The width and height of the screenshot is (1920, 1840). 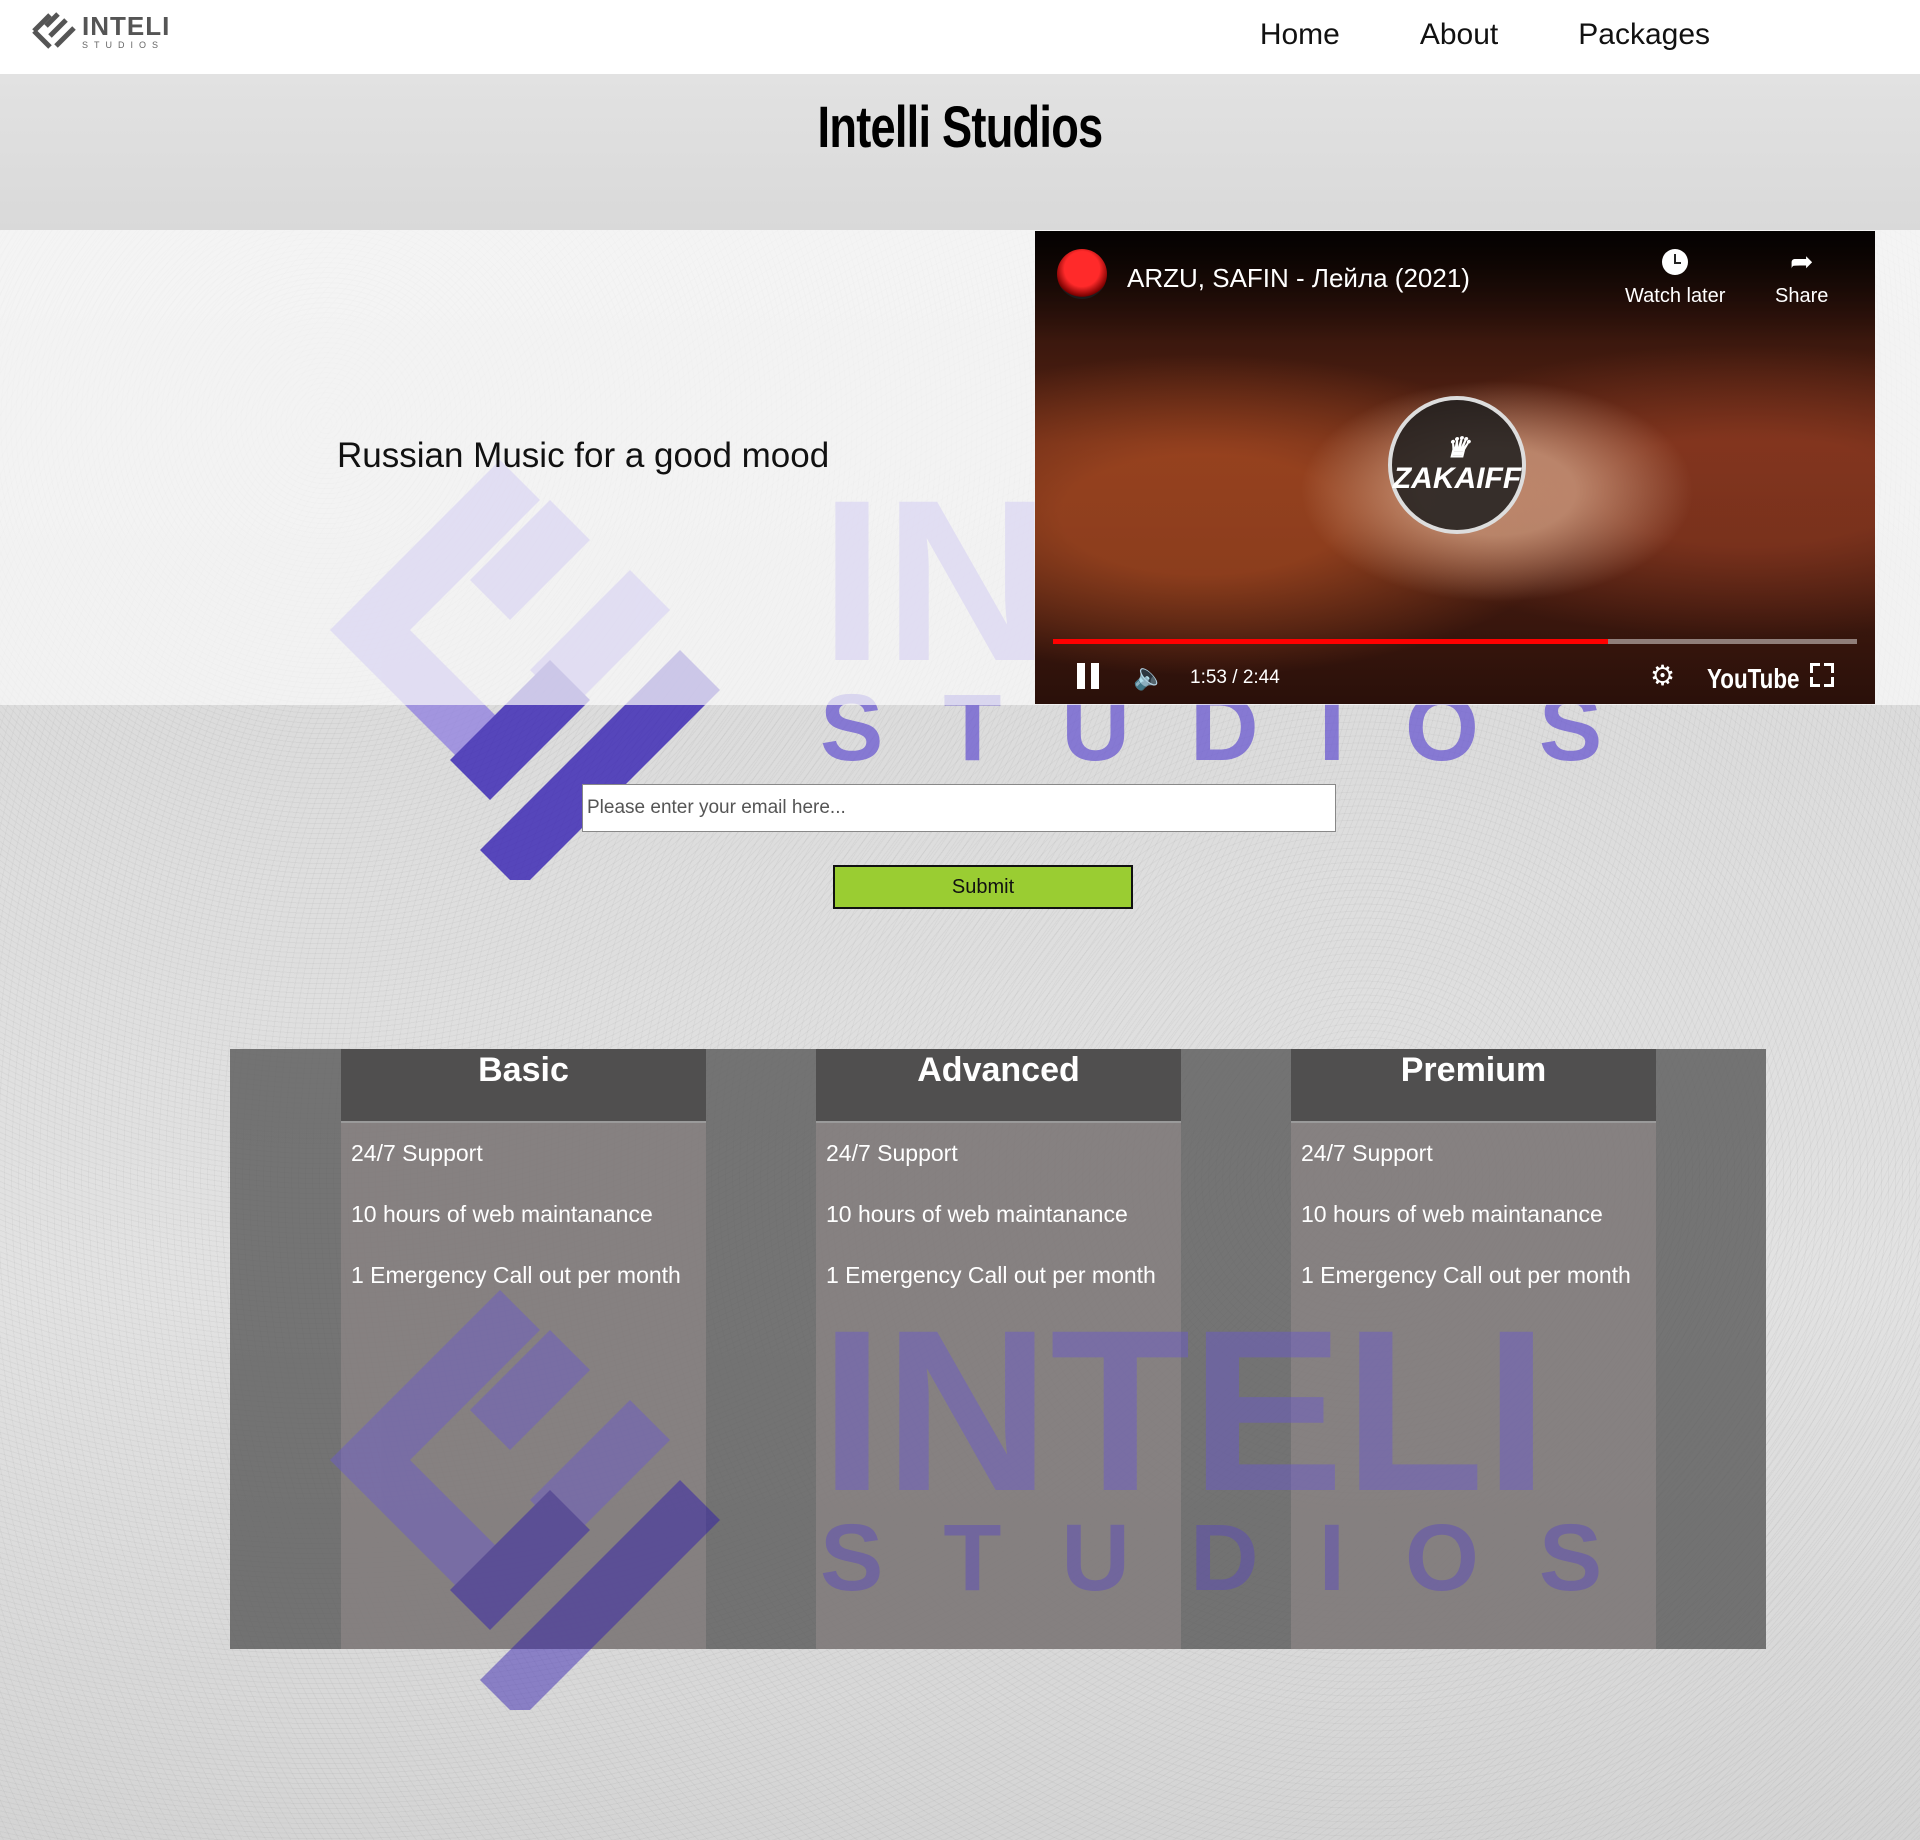 What do you see at coordinates (523, 1086) in the screenshot?
I see `package-title: Basic` at bounding box center [523, 1086].